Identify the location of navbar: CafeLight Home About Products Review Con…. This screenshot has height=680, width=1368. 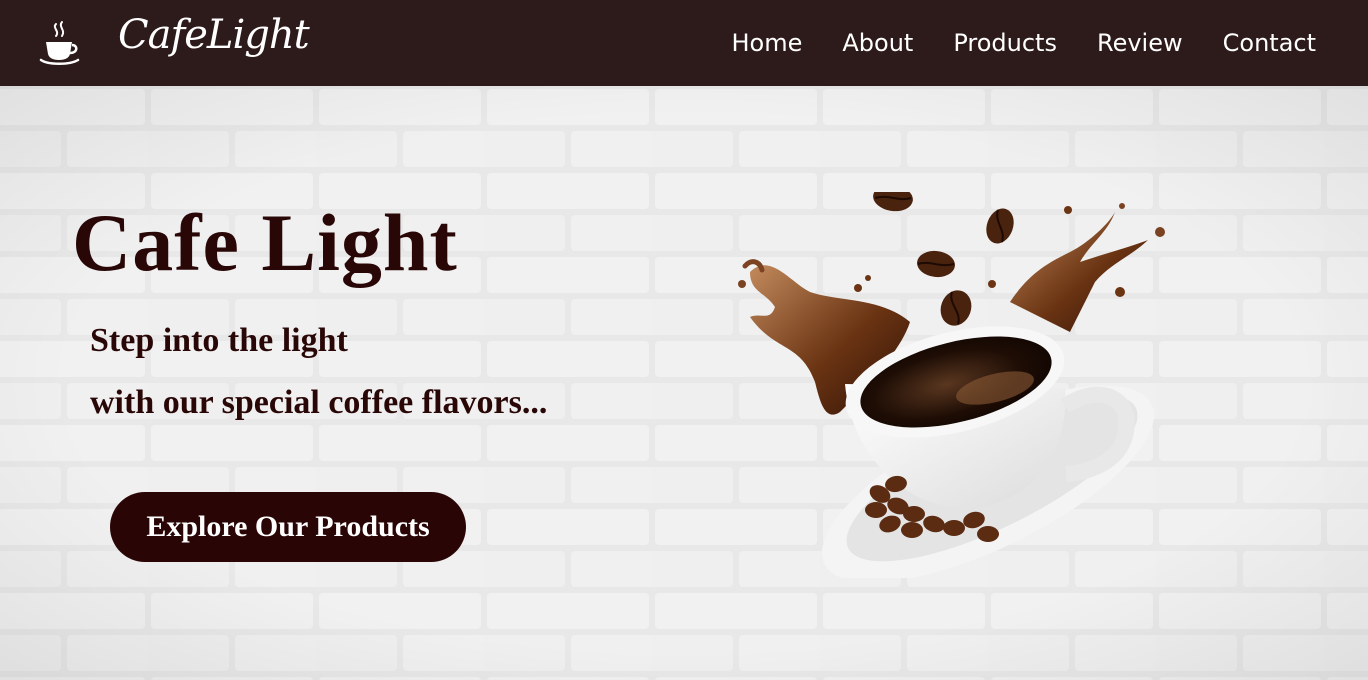
(684, 43).